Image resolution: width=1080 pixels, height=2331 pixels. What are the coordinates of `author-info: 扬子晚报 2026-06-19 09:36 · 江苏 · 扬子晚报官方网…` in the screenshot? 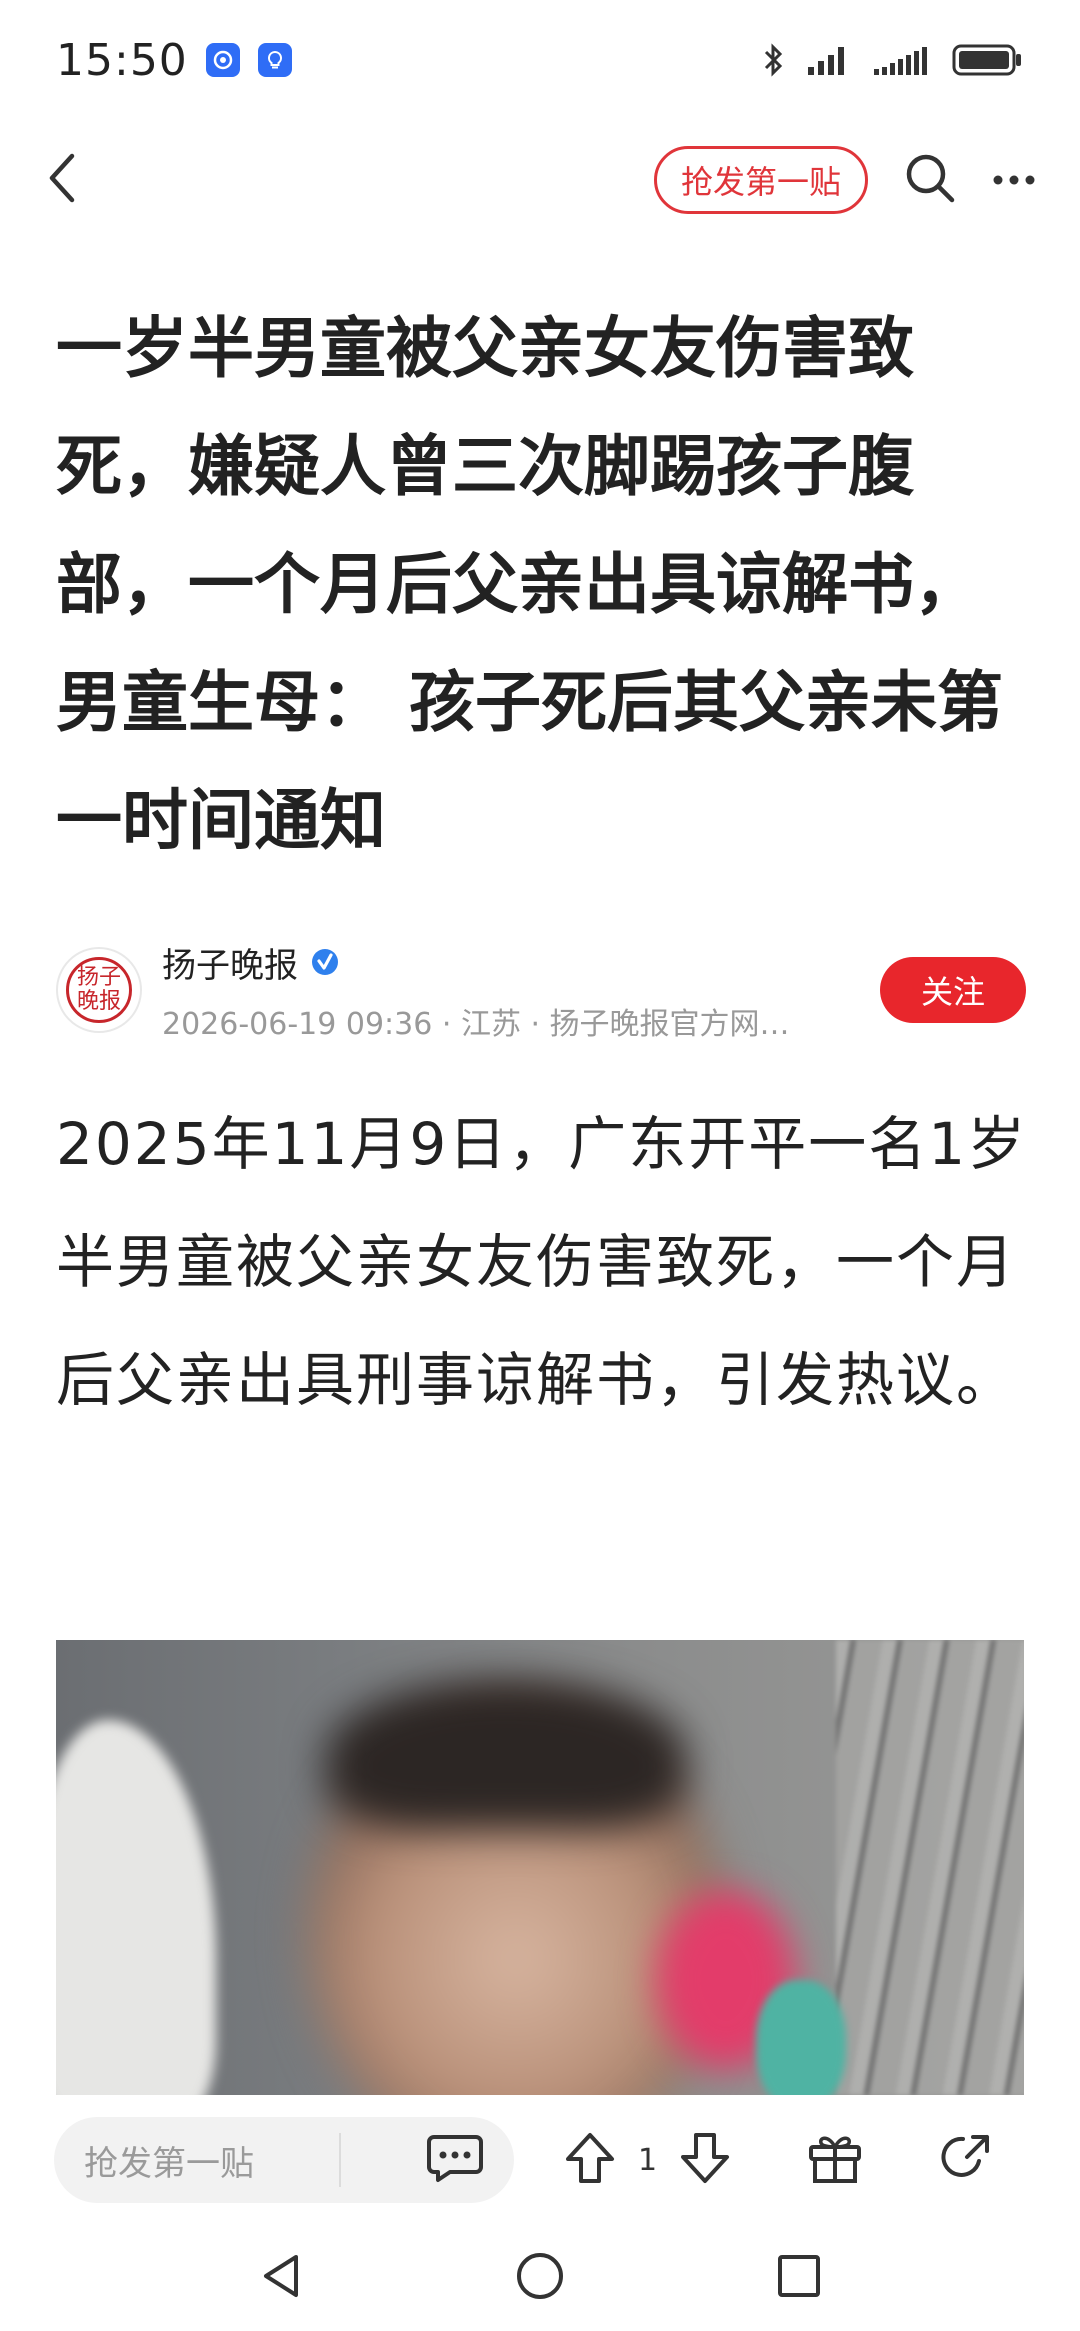 It's located at (521, 990).